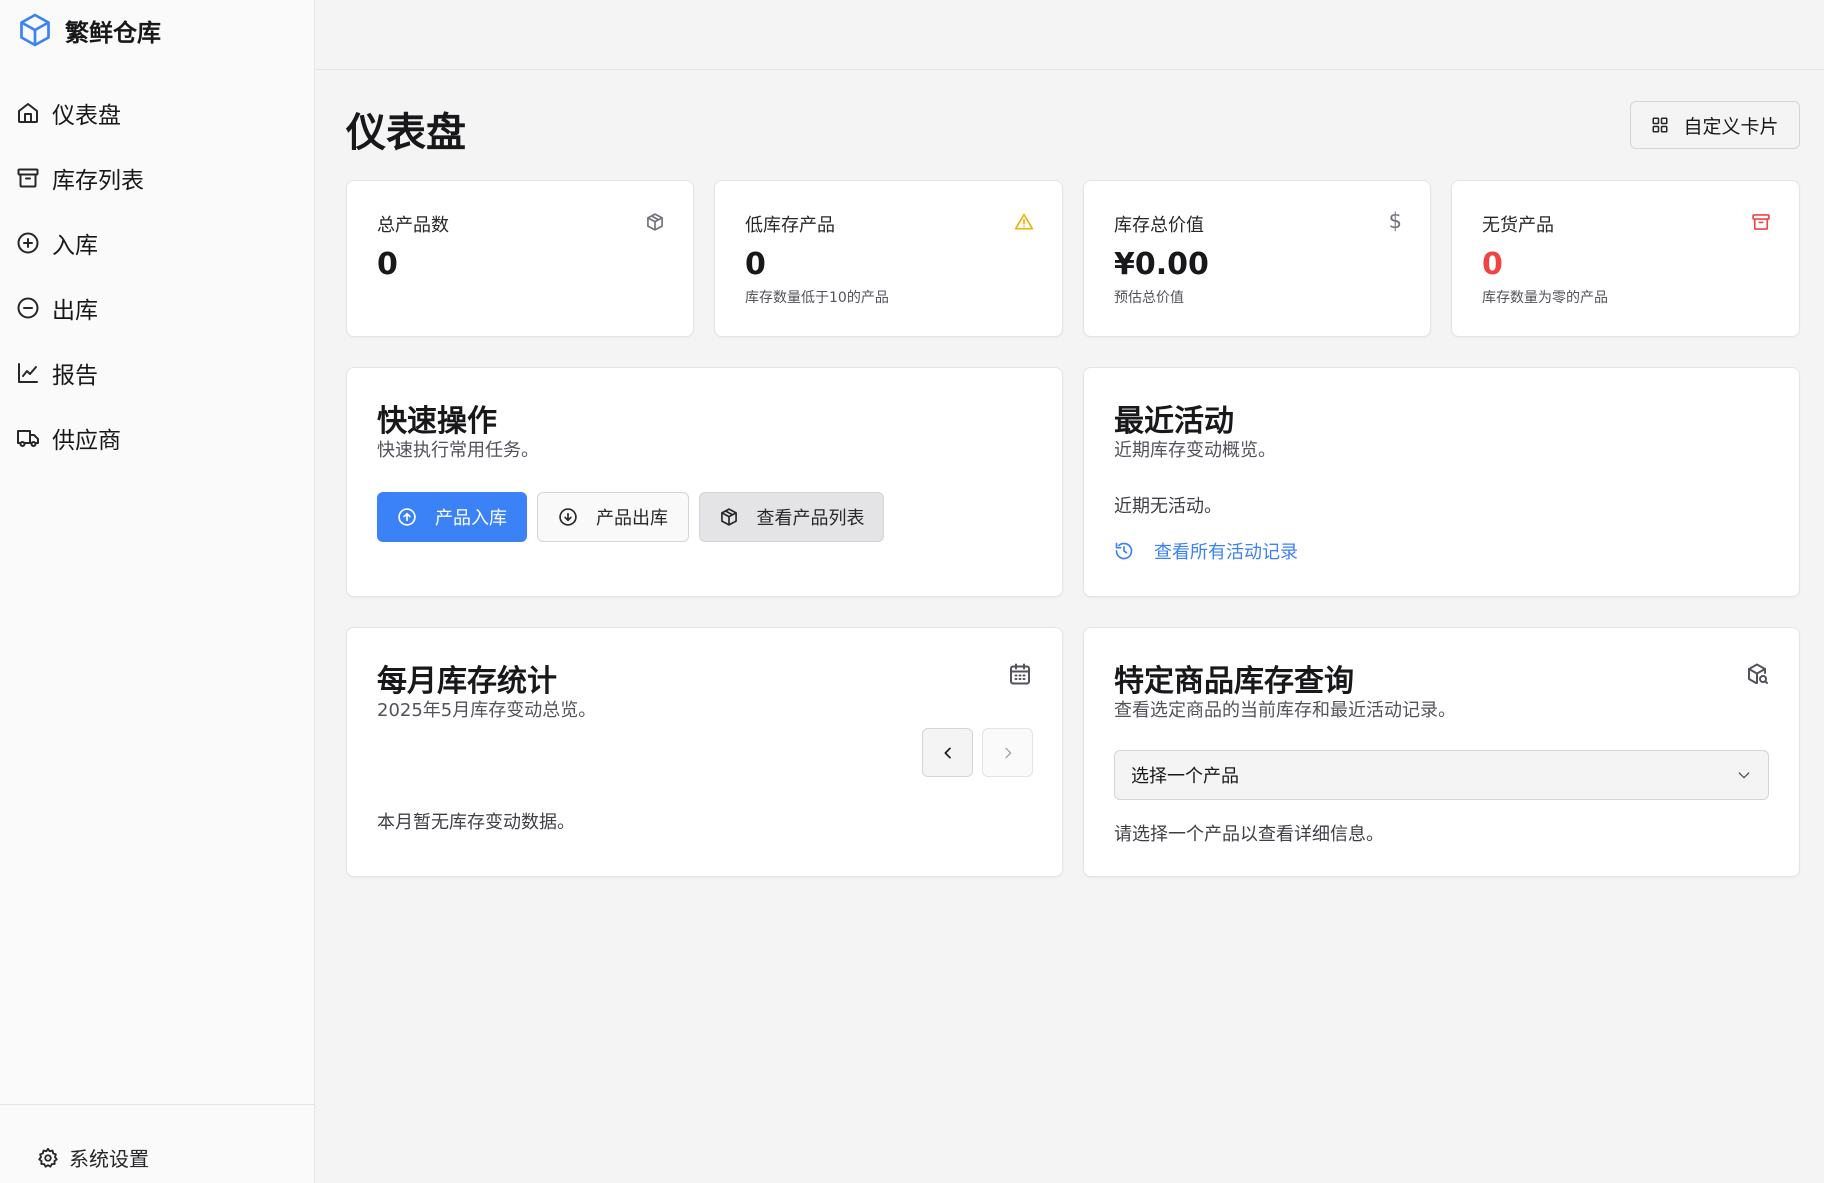  What do you see at coordinates (28, 243) in the screenshot?
I see `plus-circle-icon` at bounding box center [28, 243].